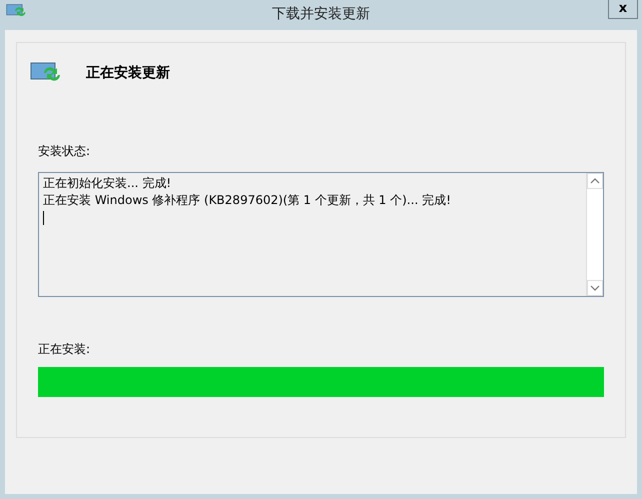 Image resolution: width=642 pixels, height=499 pixels. What do you see at coordinates (247, 200) in the screenshot?
I see `log-line: 正在安装 Windows 修补程序 (KB2897602)(第 1 个更新，共 1 个)... 完成!` at bounding box center [247, 200].